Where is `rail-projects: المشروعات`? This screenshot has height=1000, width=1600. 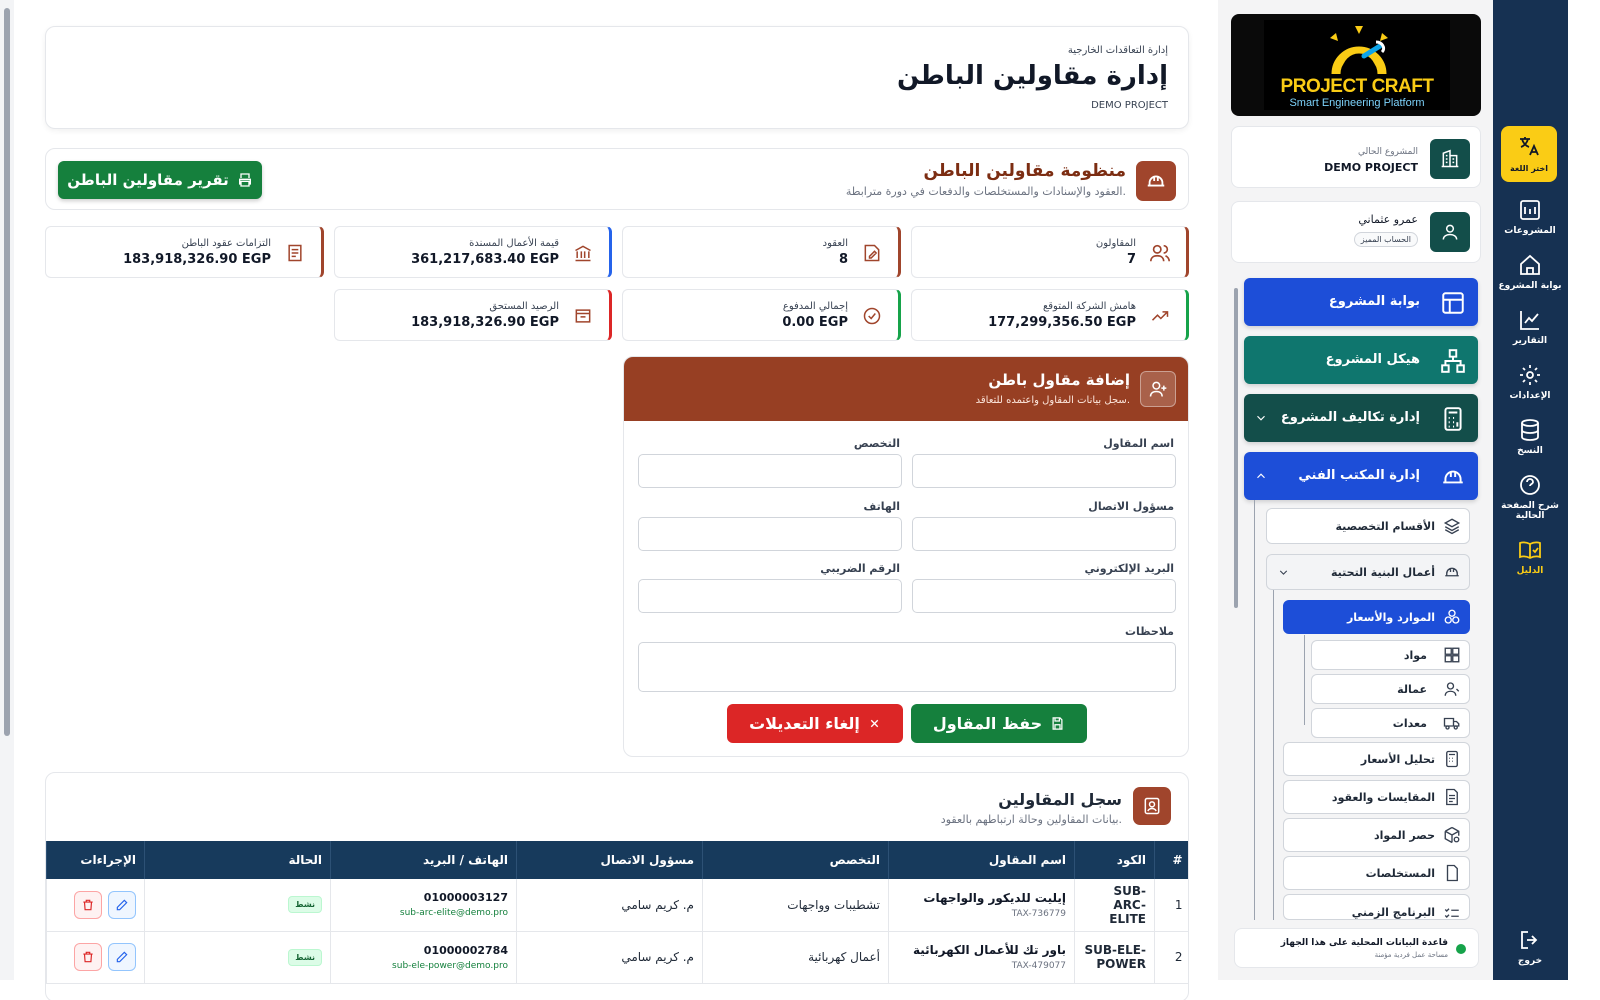
rail-projects: المشروعات is located at coordinates (1530, 217).